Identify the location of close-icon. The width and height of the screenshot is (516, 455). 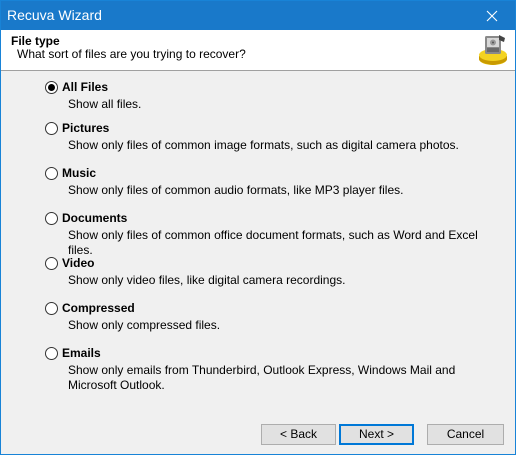
(492, 15).